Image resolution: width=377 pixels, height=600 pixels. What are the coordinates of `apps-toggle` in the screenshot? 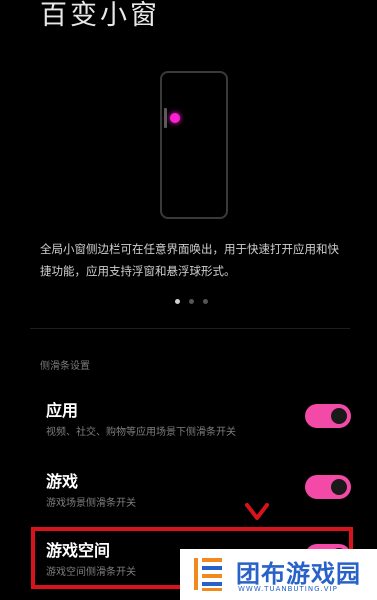 It's located at (328, 416).